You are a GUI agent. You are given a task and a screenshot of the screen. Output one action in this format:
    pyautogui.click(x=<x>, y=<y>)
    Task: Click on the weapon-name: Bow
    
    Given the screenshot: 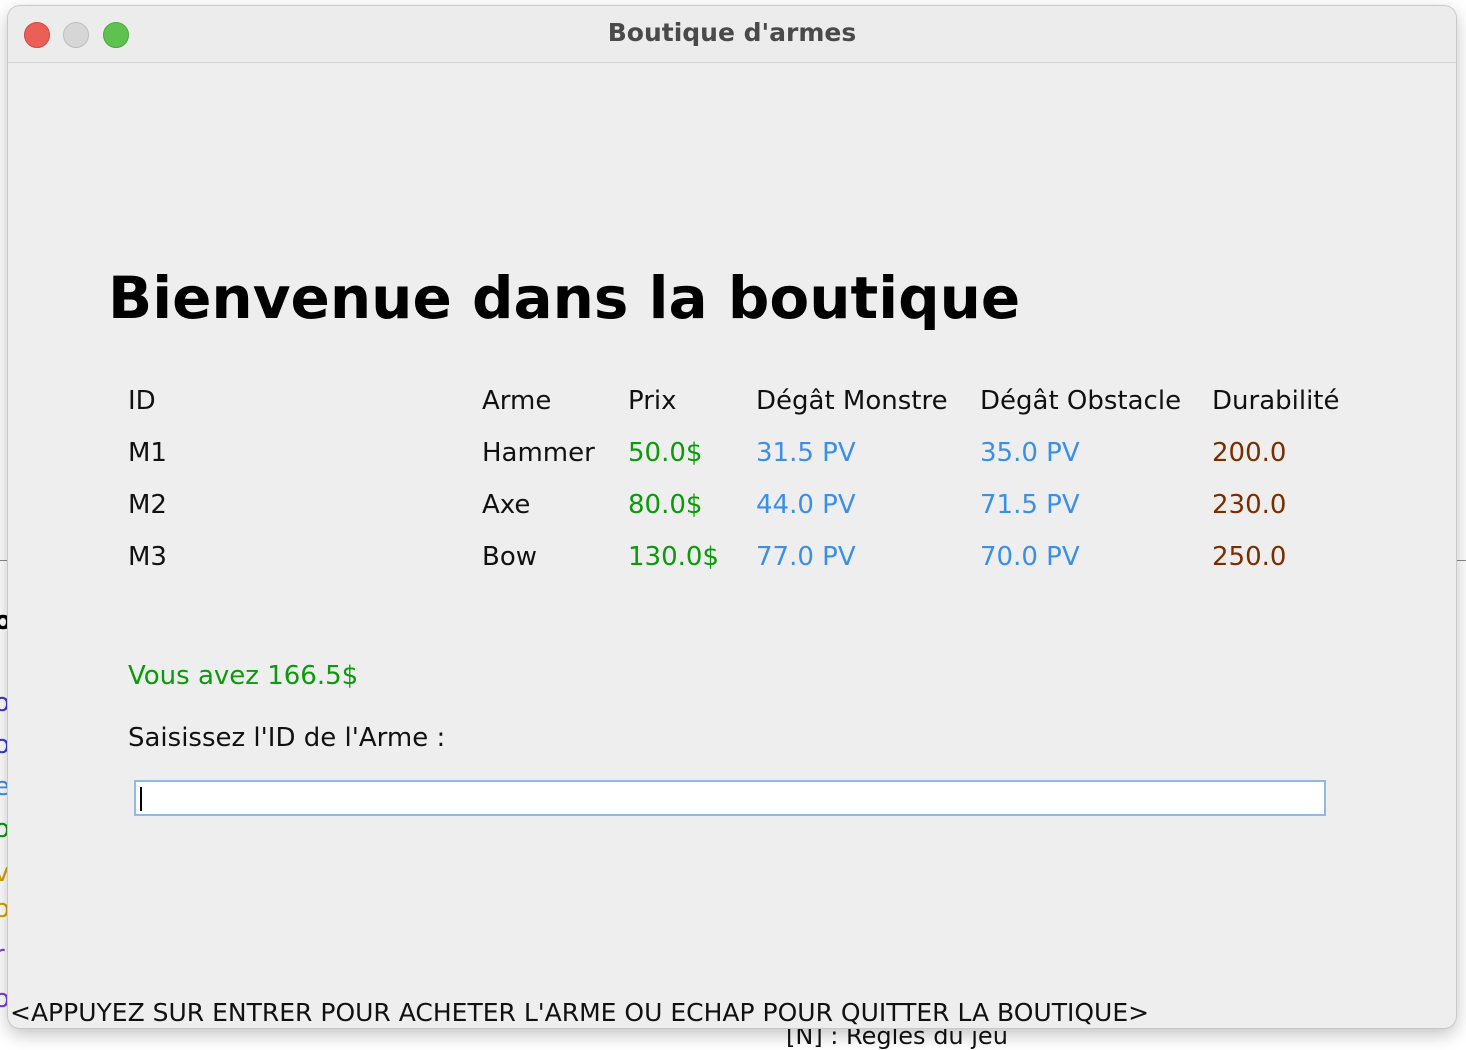 What is the action you would take?
    pyautogui.click(x=510, y=557)
    